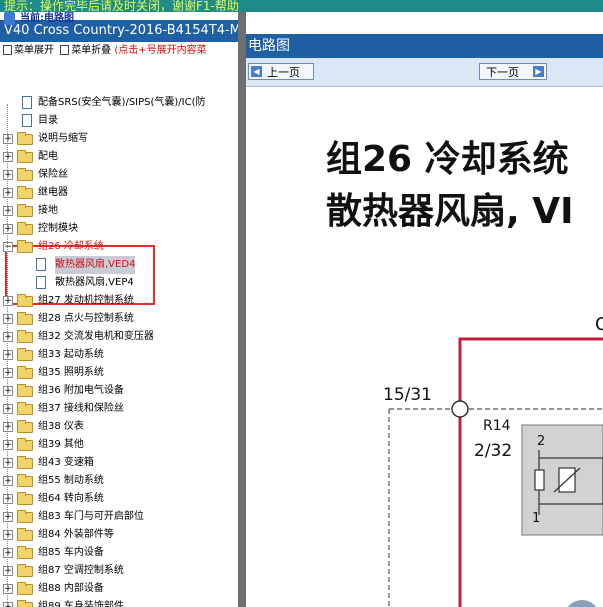 The width and height of the screenshot is (603, 607). Describe the element at coordinates (119, 139) in the screenshot. I see `tree-item: + 说明与缩写` at that location.